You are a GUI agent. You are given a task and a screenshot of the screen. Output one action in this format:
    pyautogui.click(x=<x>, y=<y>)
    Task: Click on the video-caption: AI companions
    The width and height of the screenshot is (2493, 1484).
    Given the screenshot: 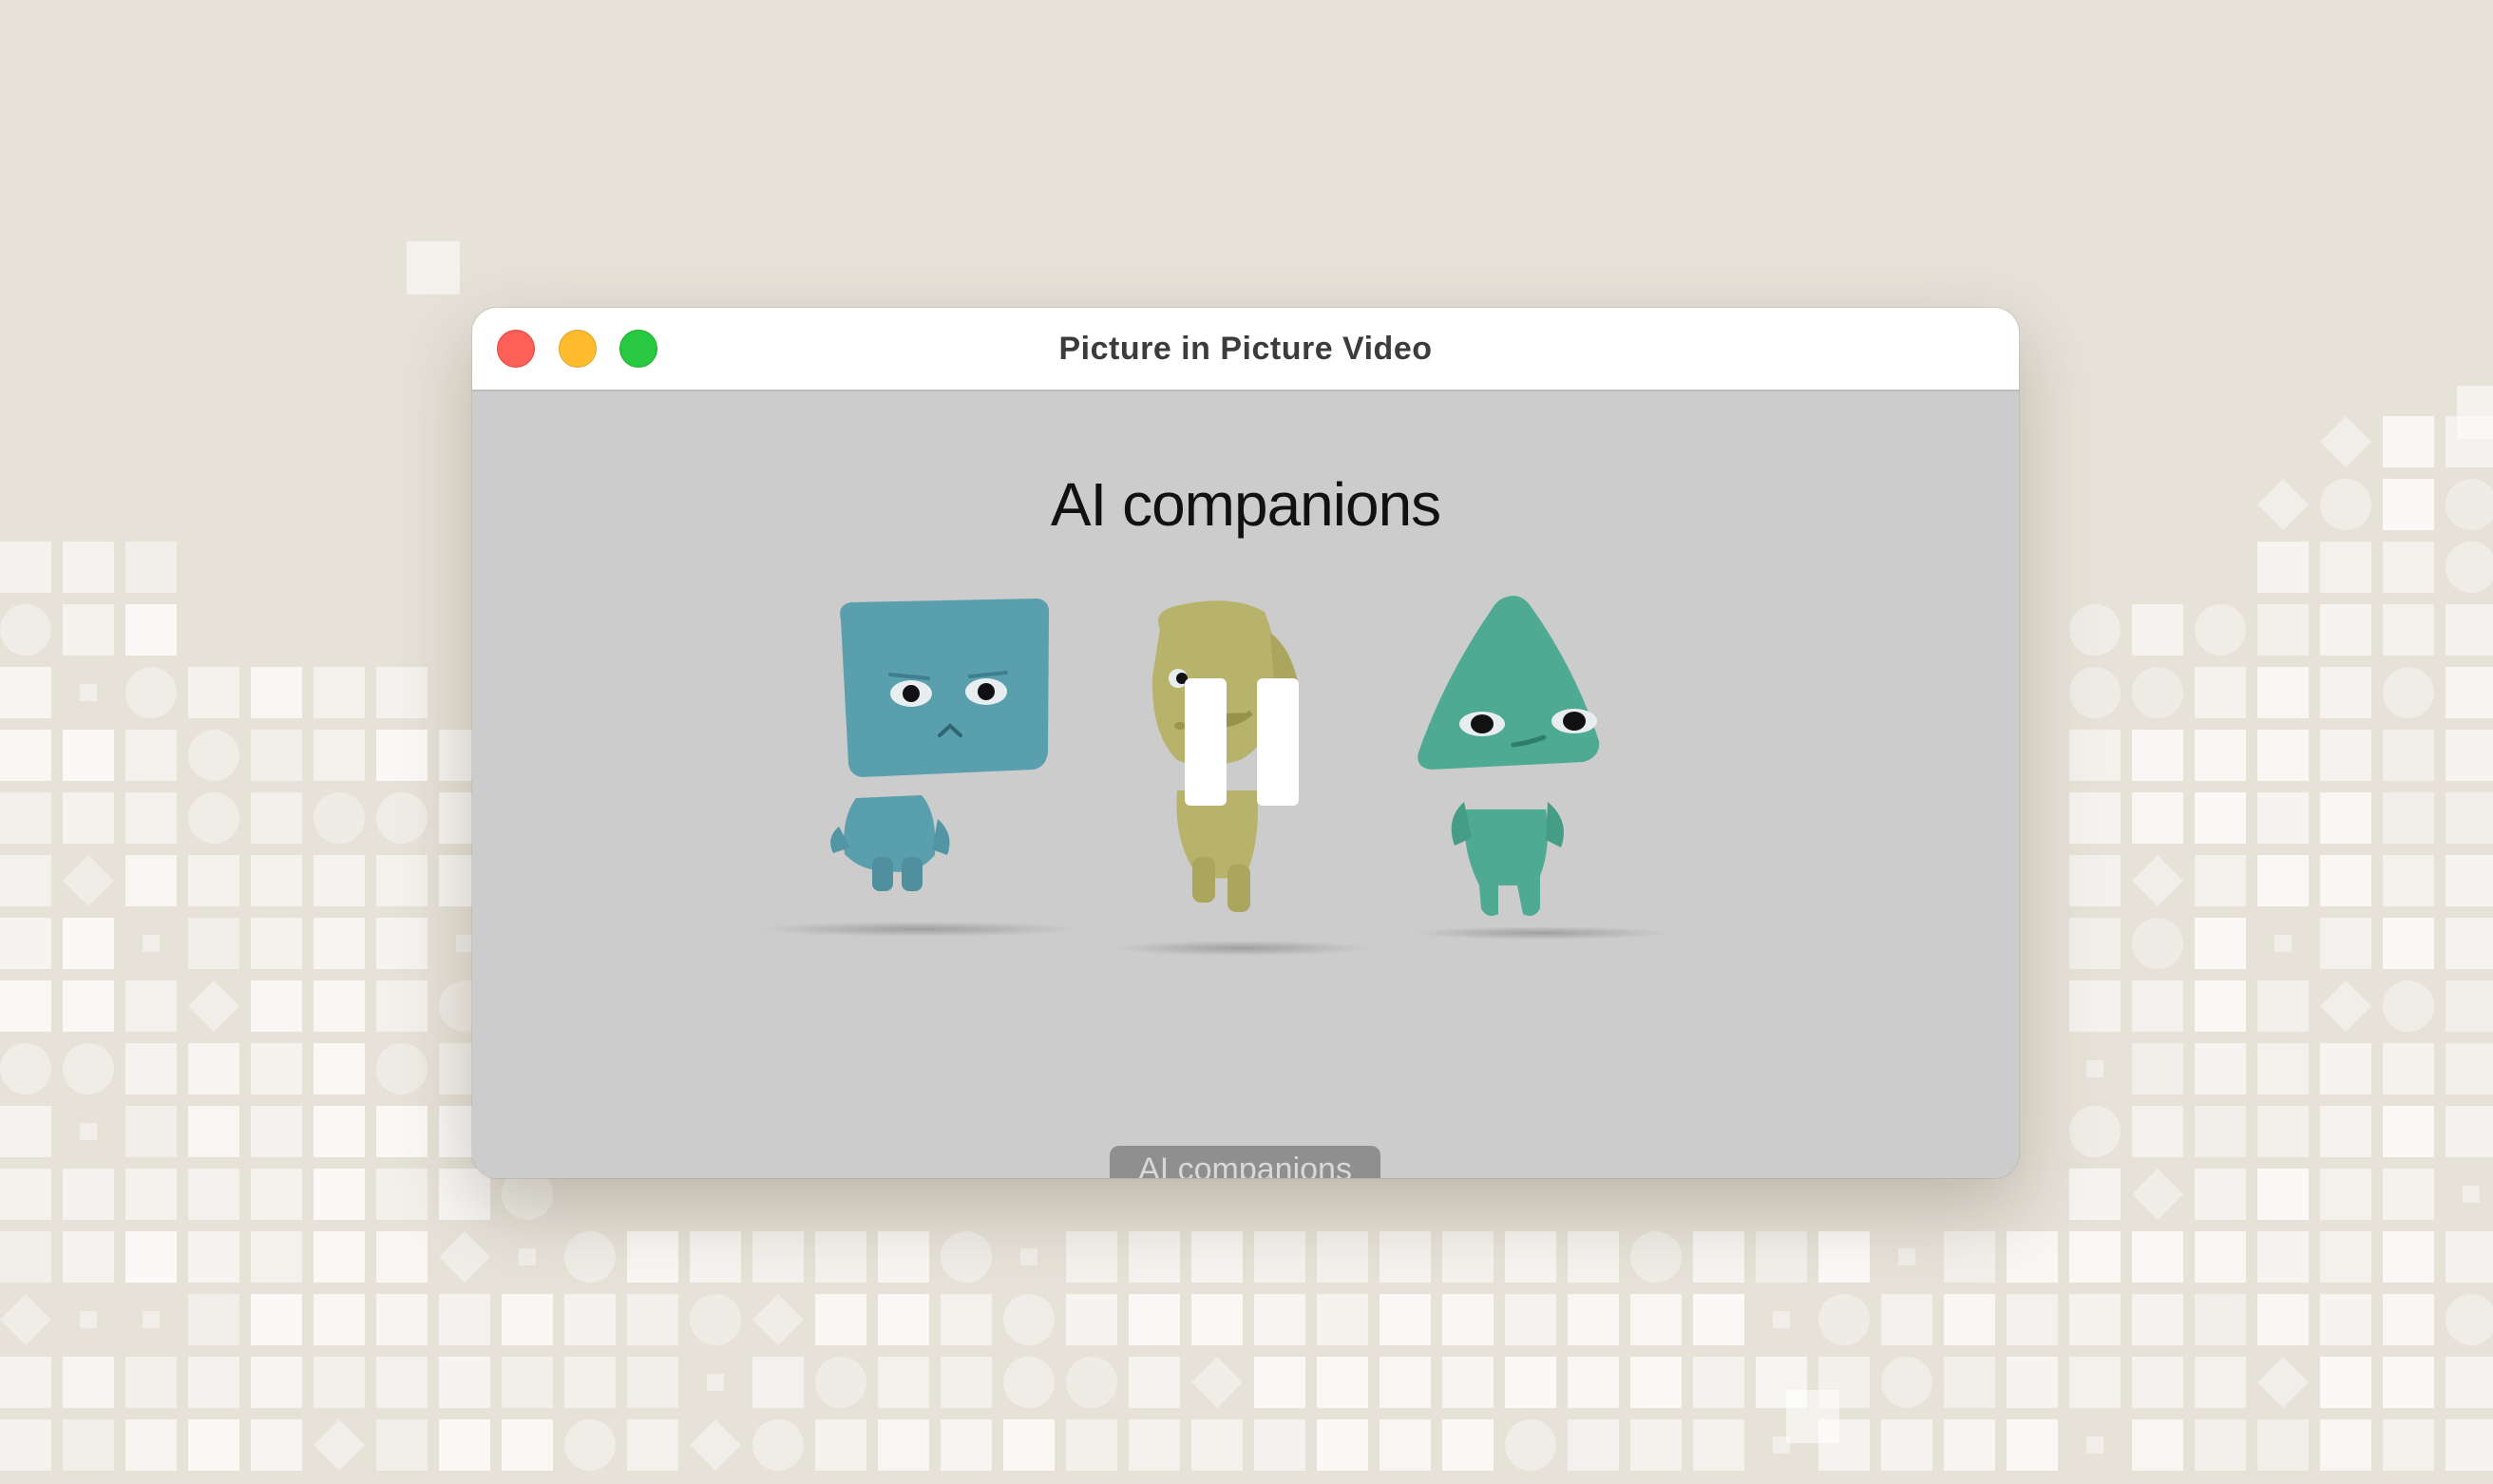 What is the action you would take?
    pyautogui.click(x=1245, y=1162)
    